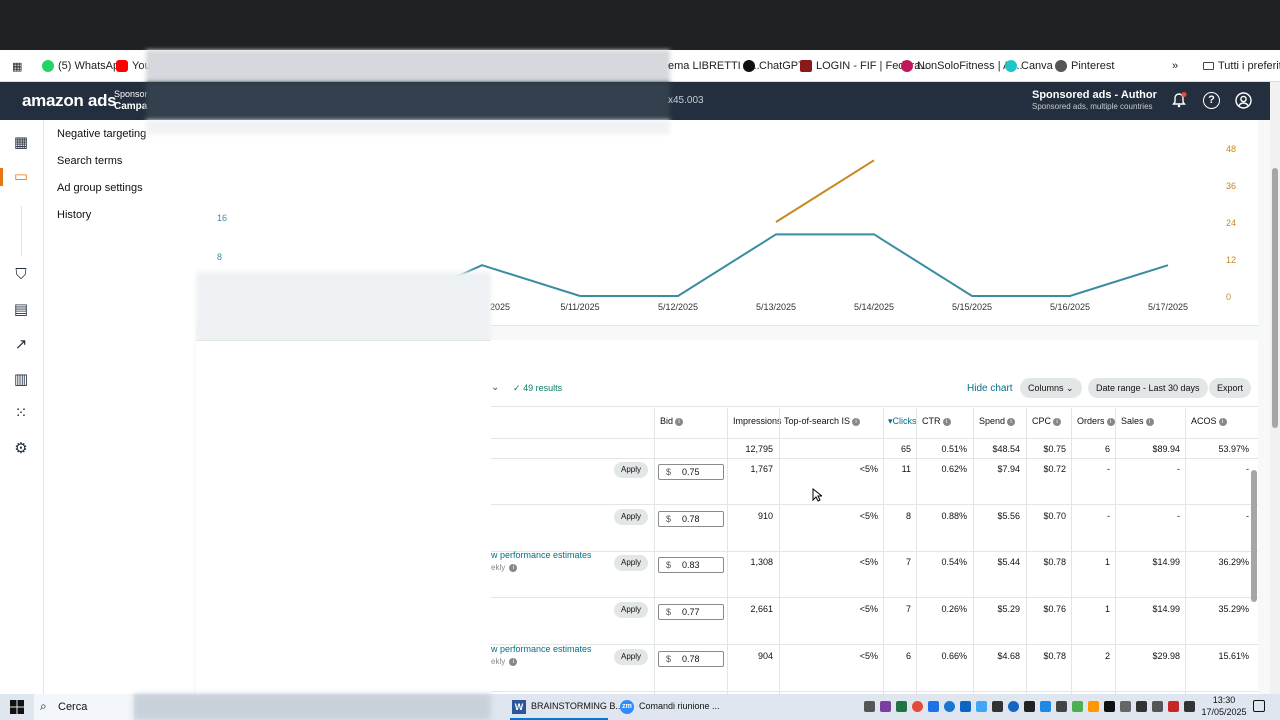  I want to click on column-header-acos: ACOS i, so click(1209, 421).